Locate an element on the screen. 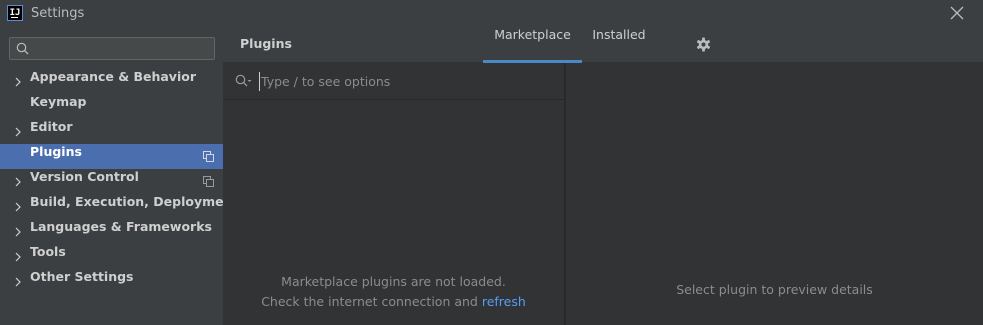  sidebar-item-editor: Editor is located at coordinates (111, 131).